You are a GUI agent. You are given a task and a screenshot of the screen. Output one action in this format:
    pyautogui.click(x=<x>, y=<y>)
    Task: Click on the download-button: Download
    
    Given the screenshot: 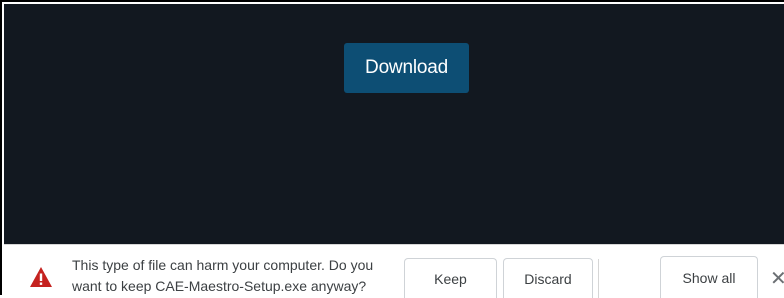 What is the action you would take?
    pyautogui.click(x=406, y=68)
    